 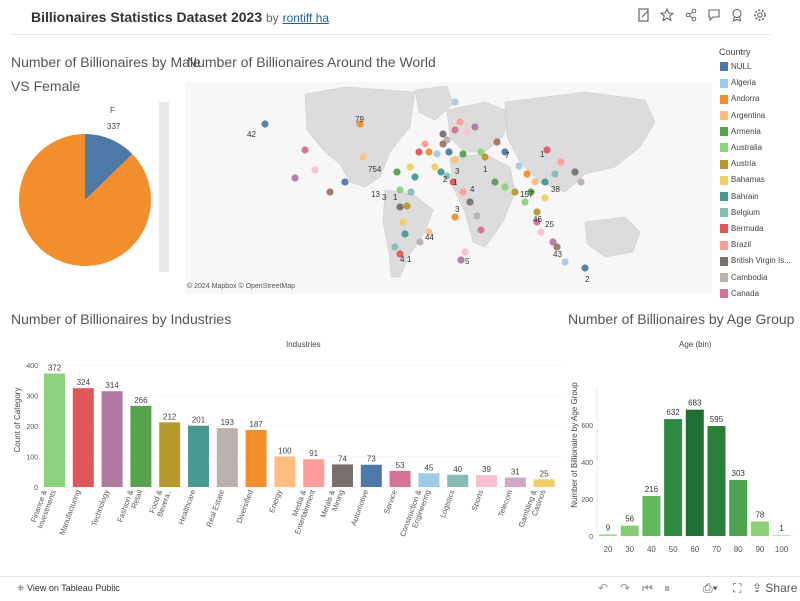 I want to click on badge-icon, so click(x=737, y=16).